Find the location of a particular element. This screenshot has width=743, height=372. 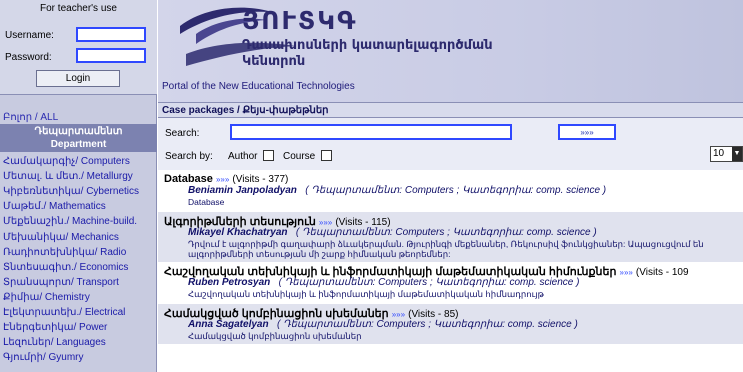

password-label: Password: is located at coordinates (28, 57).